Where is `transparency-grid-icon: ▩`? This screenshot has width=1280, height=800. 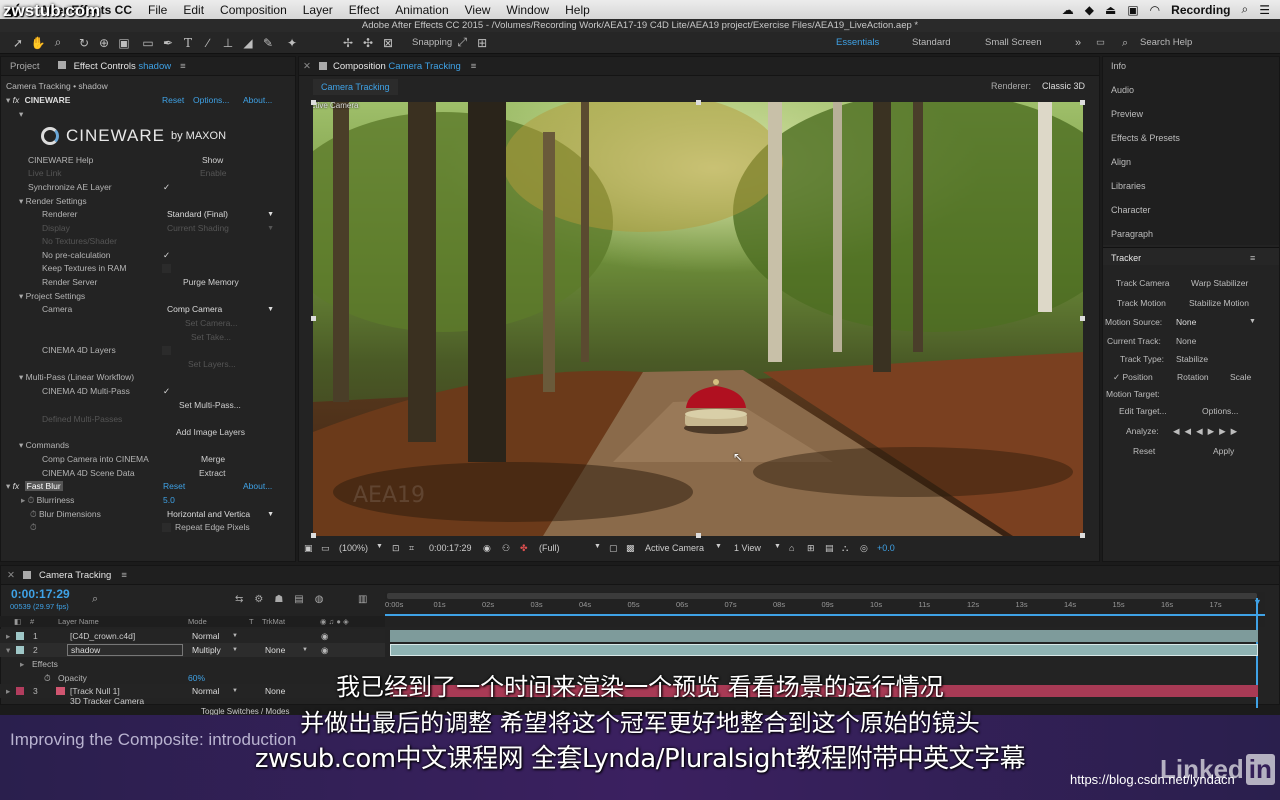
transparency-grid-icon: ▩ is located at coordinates (630, 548).